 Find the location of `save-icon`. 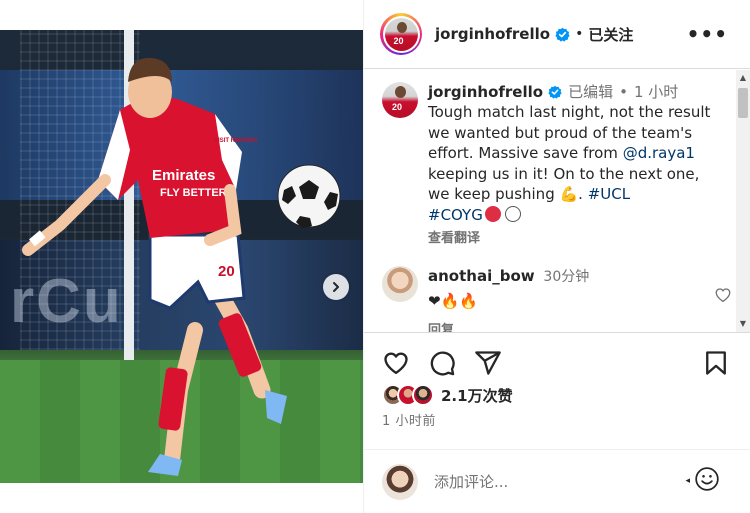

save-icon is located at coordinates (716, 363).